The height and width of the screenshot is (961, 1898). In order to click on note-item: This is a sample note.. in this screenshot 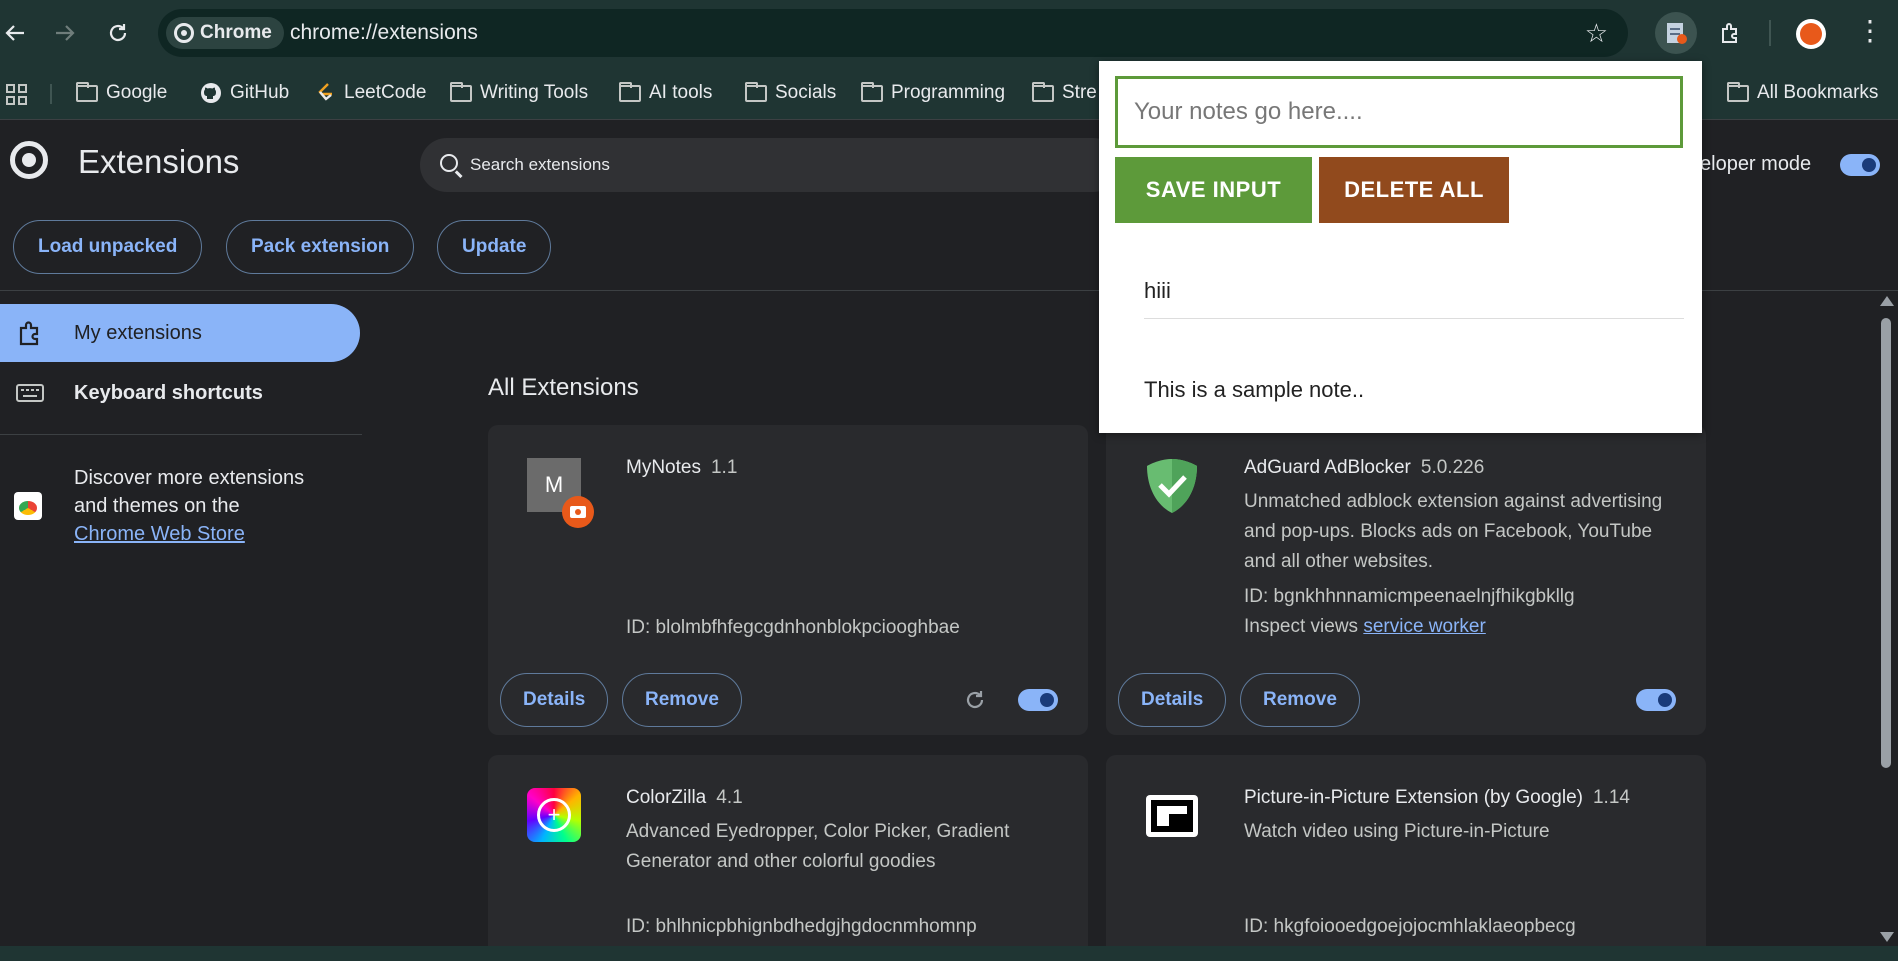, I will do `click(1254, 389)`.